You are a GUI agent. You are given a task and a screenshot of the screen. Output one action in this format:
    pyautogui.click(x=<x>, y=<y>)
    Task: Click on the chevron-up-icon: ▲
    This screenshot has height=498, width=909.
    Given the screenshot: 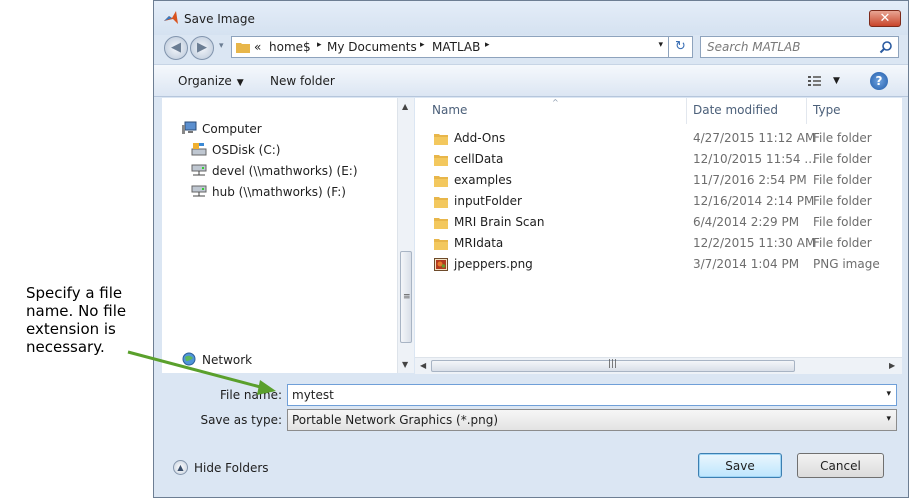 What is the action you would take?
    pyautogui.click(x=180, y=467)
    